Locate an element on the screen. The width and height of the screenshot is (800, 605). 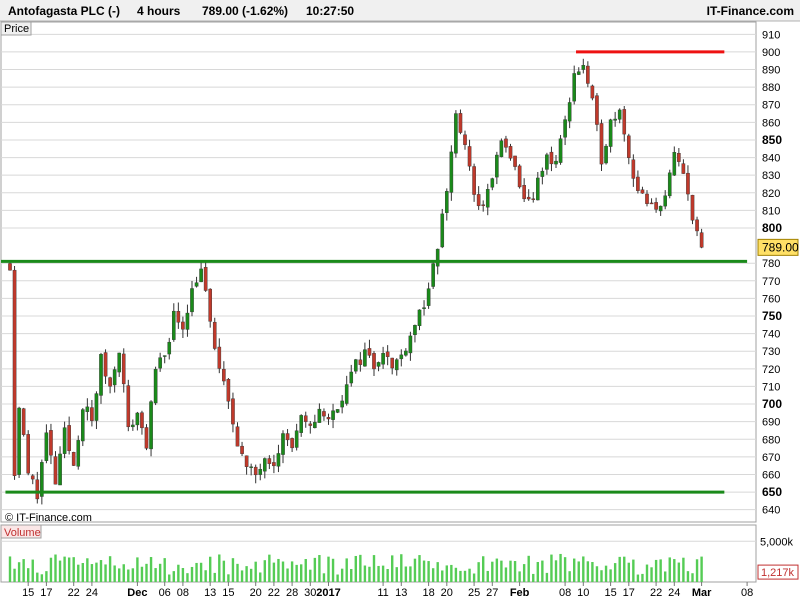
x-tick-label: 15 is located at coordinates (228, 593).